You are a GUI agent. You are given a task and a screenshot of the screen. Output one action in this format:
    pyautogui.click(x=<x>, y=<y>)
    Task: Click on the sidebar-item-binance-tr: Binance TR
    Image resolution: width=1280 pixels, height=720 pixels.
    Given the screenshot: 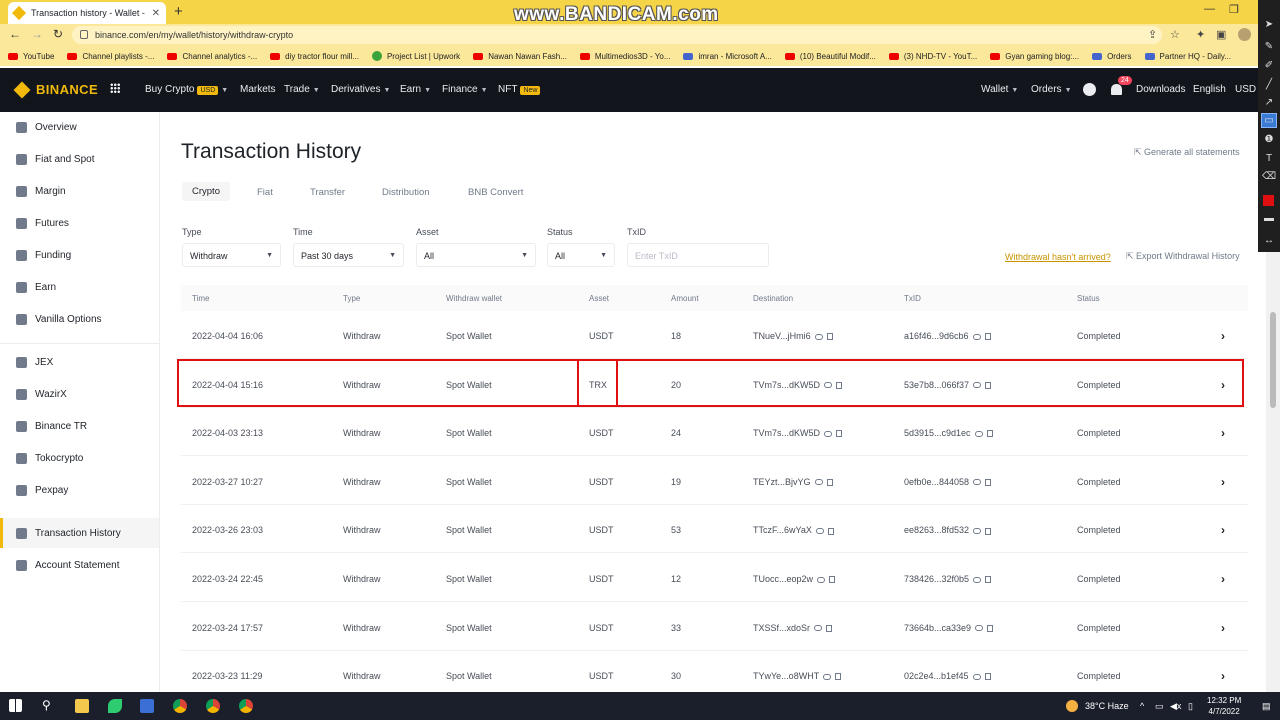 What is the action you would take?
    pyautogui.click(x=79, y=426)
    